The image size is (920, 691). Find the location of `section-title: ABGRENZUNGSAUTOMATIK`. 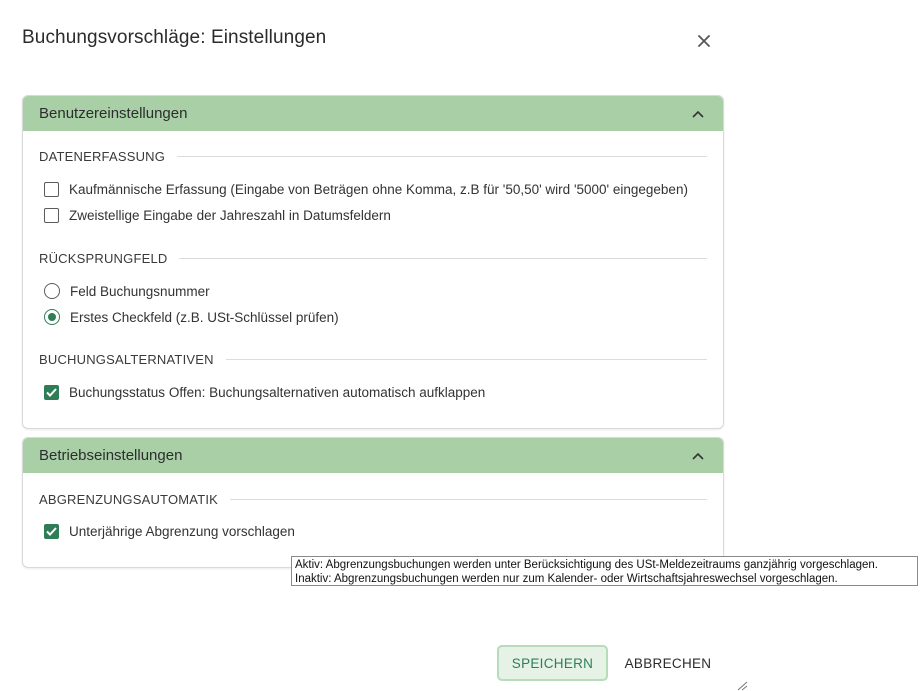

section-title: ABGRENZUNGSAUTOMATIK is located at coordinates (129, 499).